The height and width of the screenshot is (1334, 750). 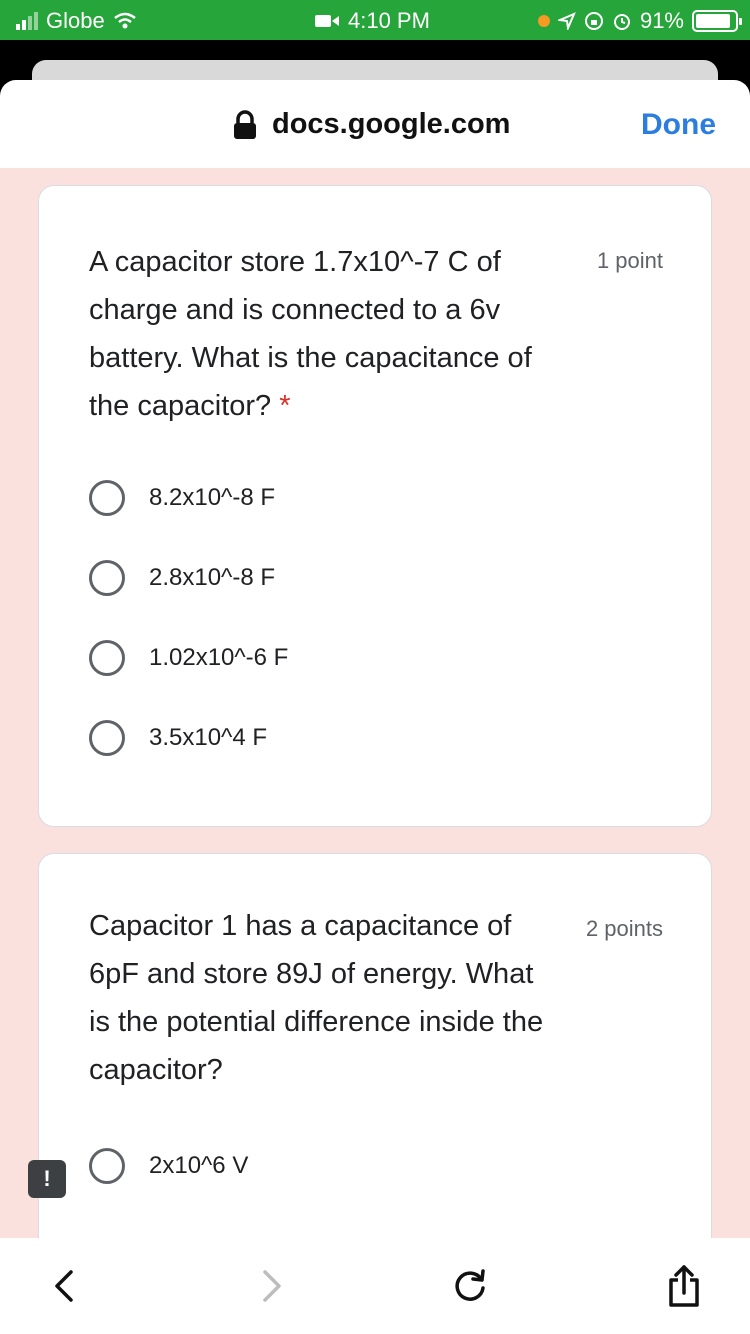 I want to click on option-label: 1.02x10^-6 F, so click(x=219, y=657).